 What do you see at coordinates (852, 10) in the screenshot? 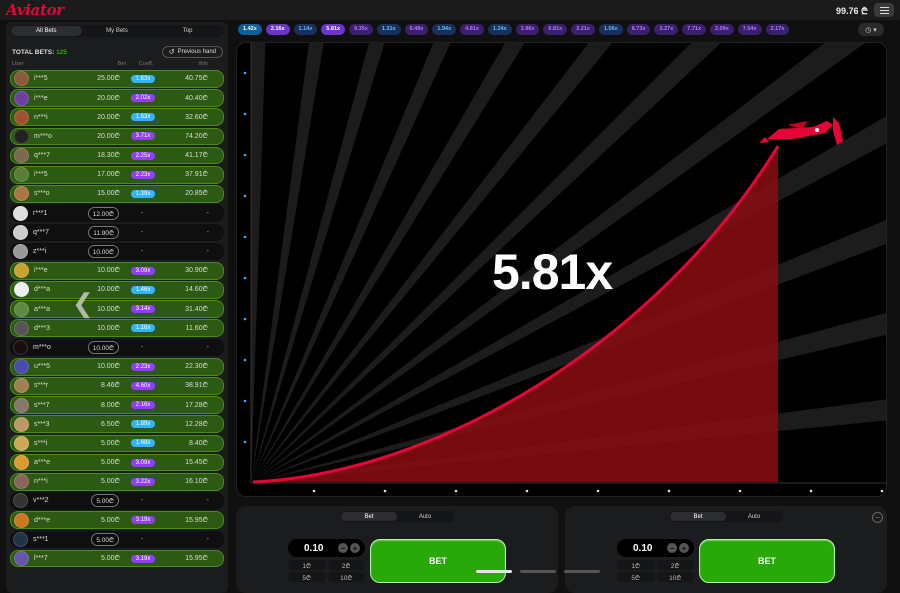
I see `balance: 99.76 ₾` at bounding box center [852, 10].